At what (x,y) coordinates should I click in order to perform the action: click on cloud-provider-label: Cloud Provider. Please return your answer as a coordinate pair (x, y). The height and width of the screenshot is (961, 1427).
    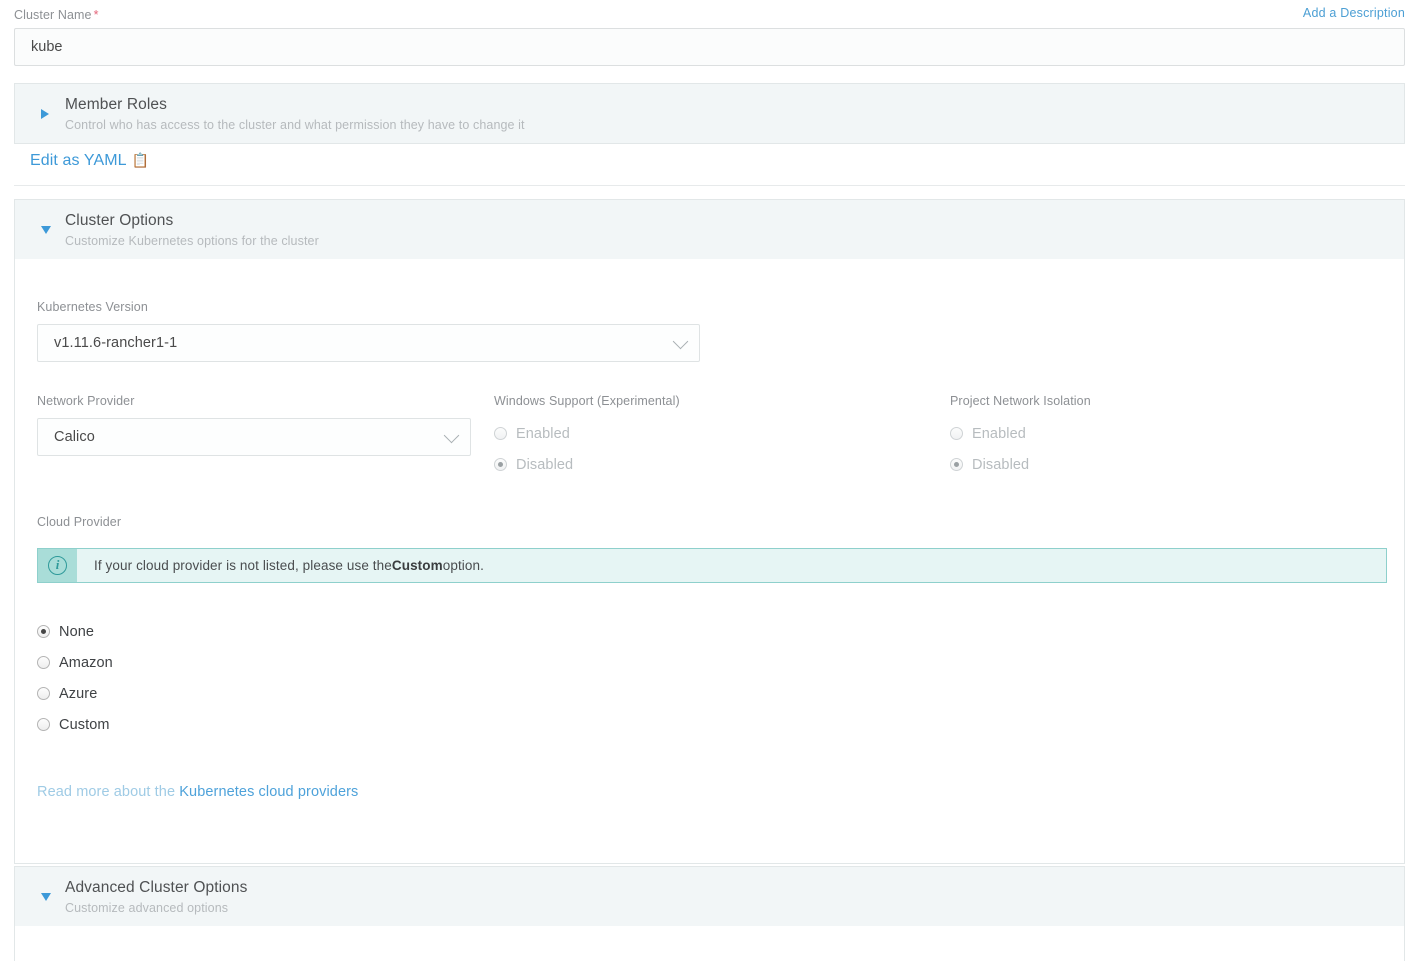
    Looking at the image, I should click on (79, 522).